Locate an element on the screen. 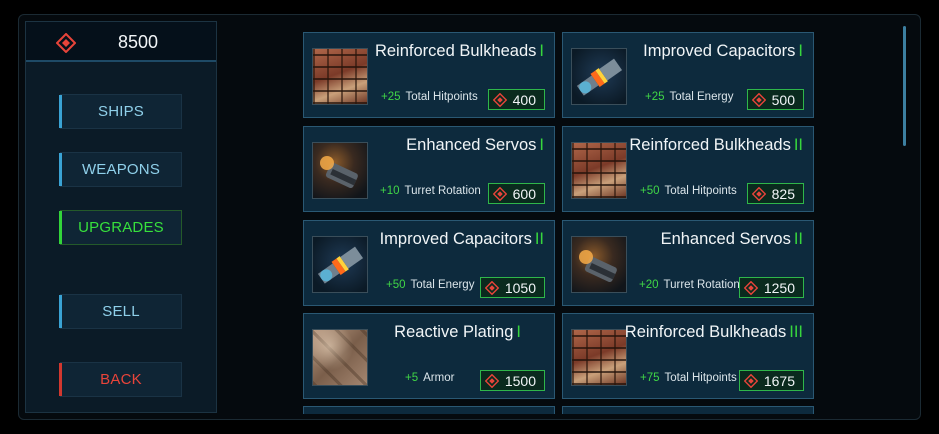 This screenshot has width=939, height=434. price-value: 1500 is located at coordinates (520, 380).